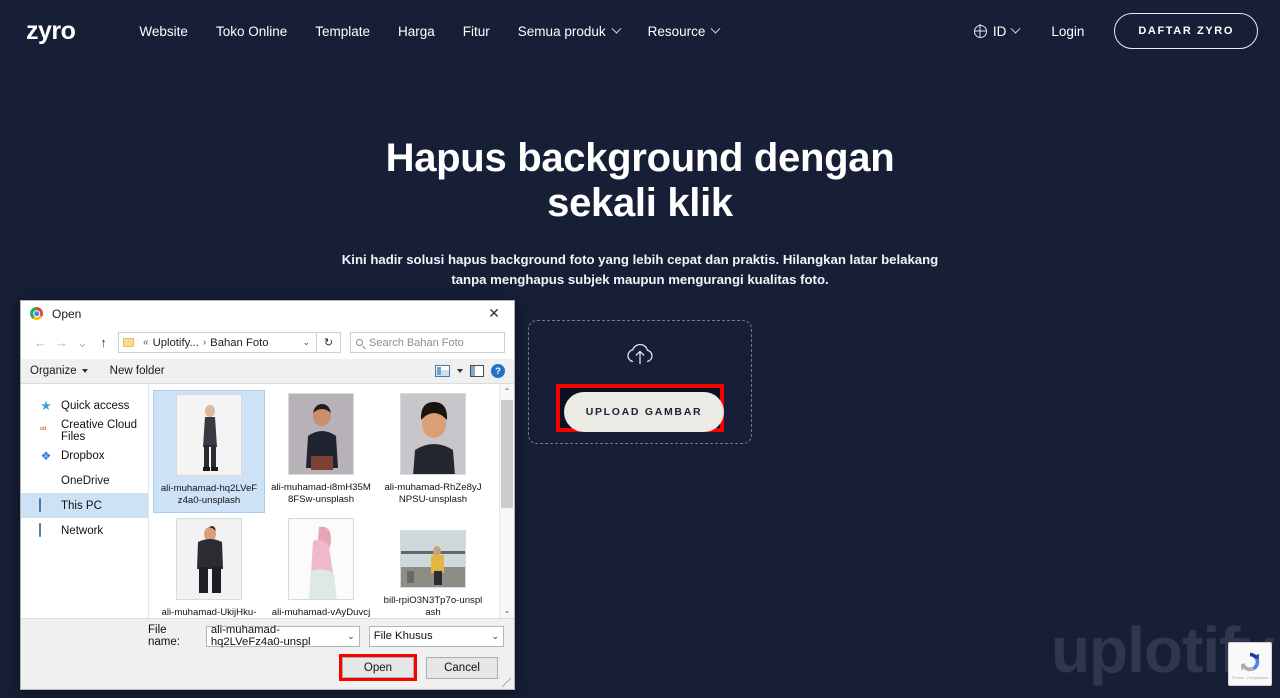 The image size is (1280, 698). What do you see at coordinates (84, 405) in the screenshot?
I see `sidebar-item-quick-access: ★ Quick access` at bounding box center [84, 405].